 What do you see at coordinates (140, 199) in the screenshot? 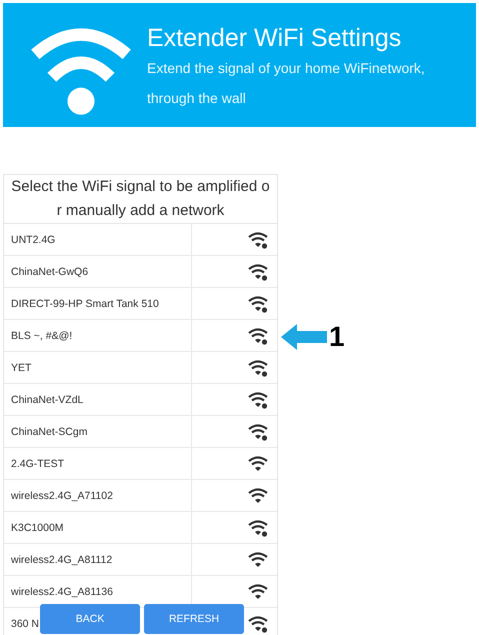
I see `list-heading: Select the WiFi signal to be amplified o r manually add a network` at bounding box center [140, 199].